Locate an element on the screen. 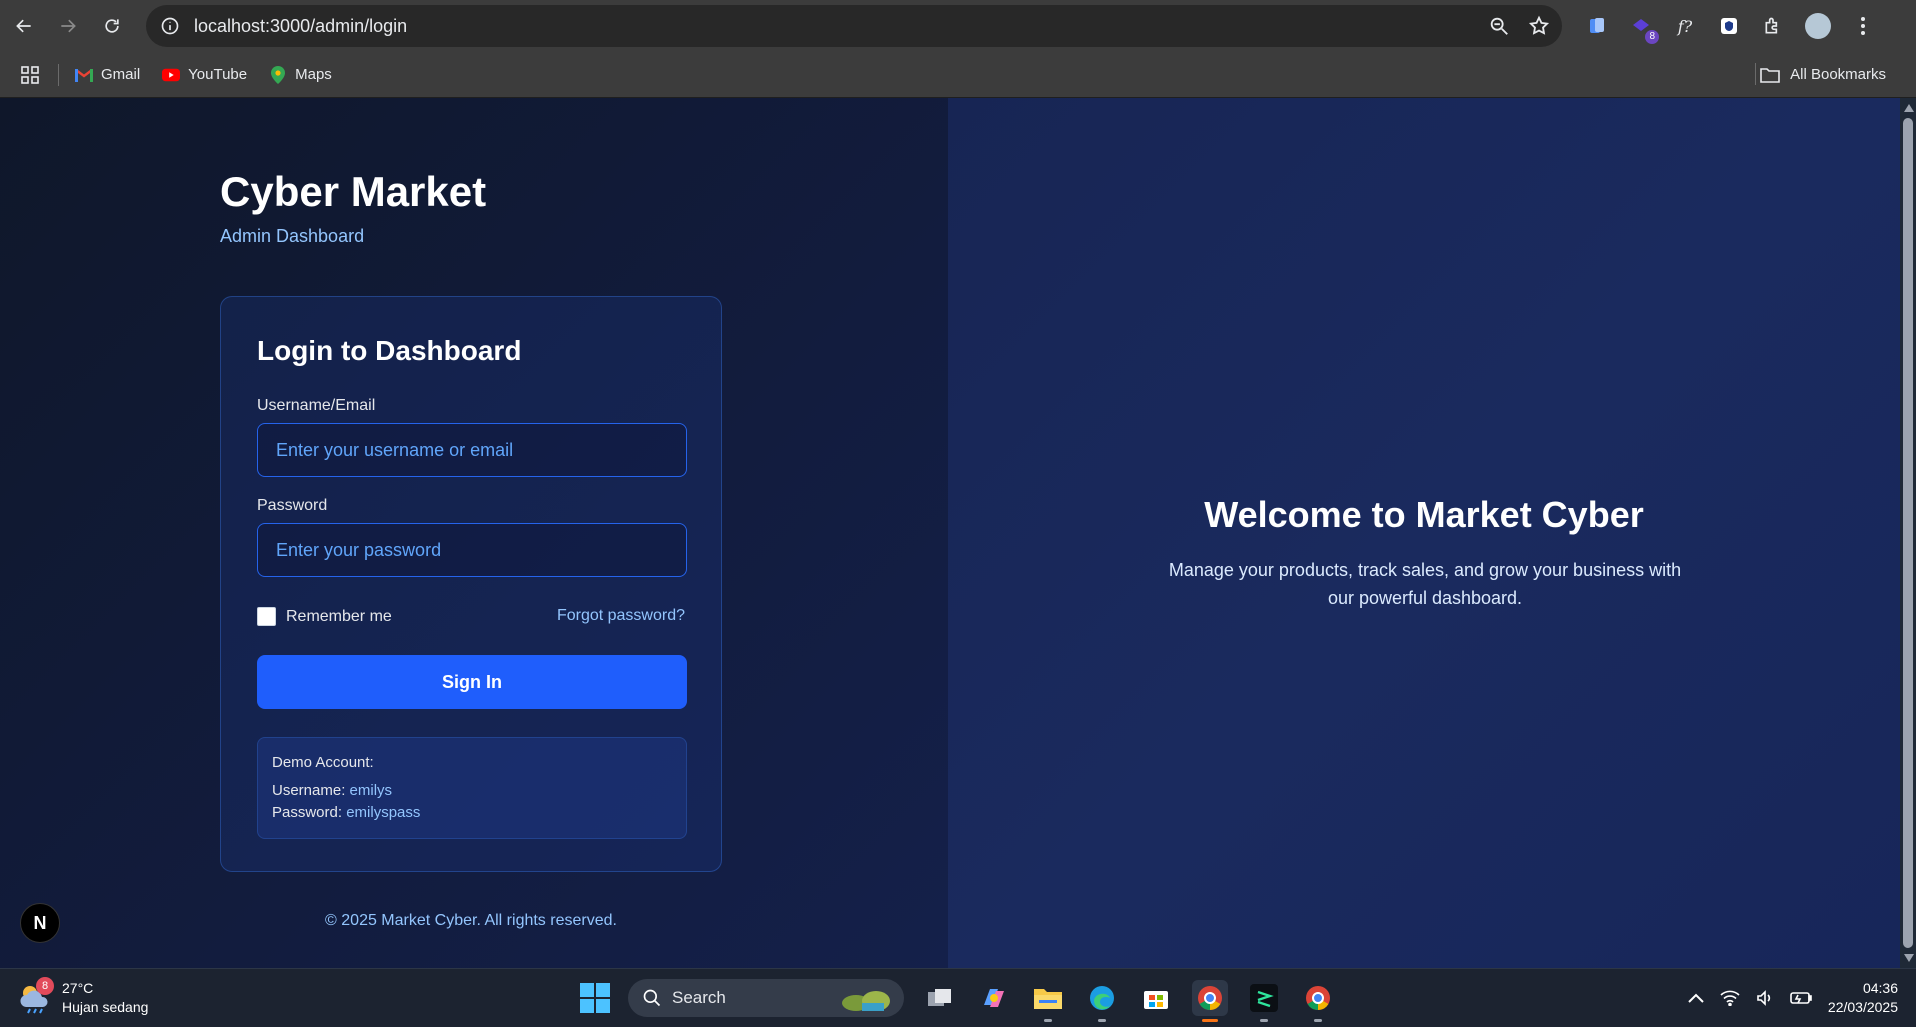 Image resolution: width=1916 pixels, height=1027 pixels. all-bookmarks-button: All Bookmarks is located at coordinates (1823, 74).